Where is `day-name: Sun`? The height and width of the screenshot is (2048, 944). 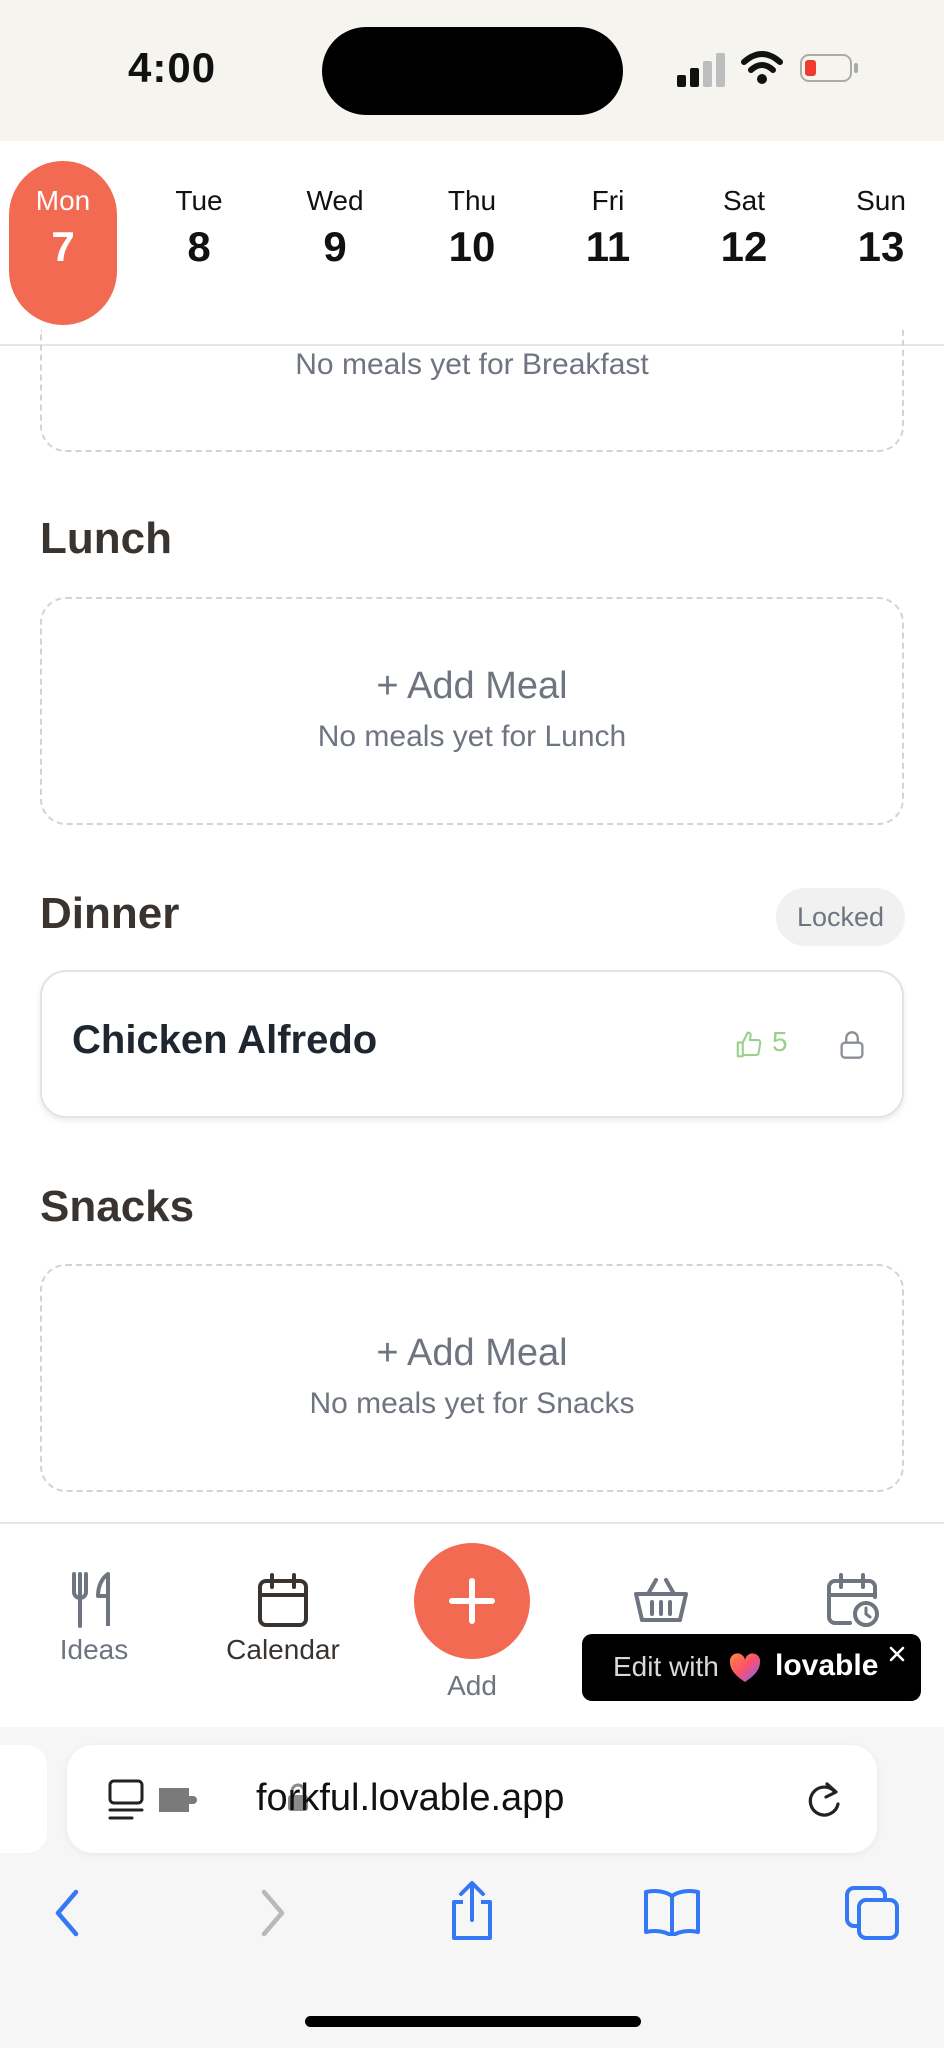 day-name: Sun is located at coordinates (881, 200).